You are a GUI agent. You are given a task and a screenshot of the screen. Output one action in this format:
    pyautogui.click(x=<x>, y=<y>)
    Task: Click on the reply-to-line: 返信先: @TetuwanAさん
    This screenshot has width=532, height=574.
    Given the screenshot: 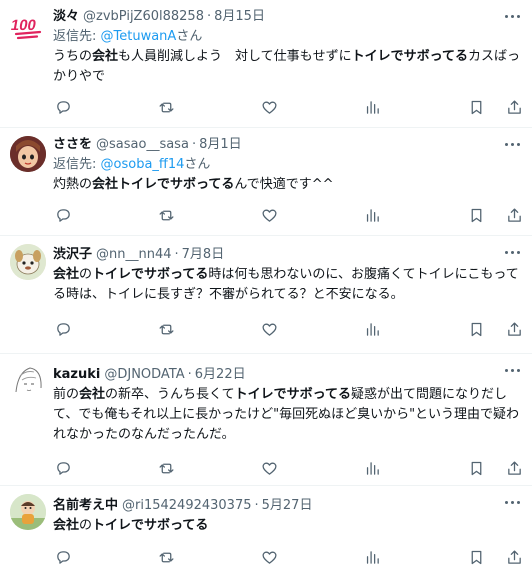 What is the action you would take?
    pyautogui.click(x=288, y=37)
    